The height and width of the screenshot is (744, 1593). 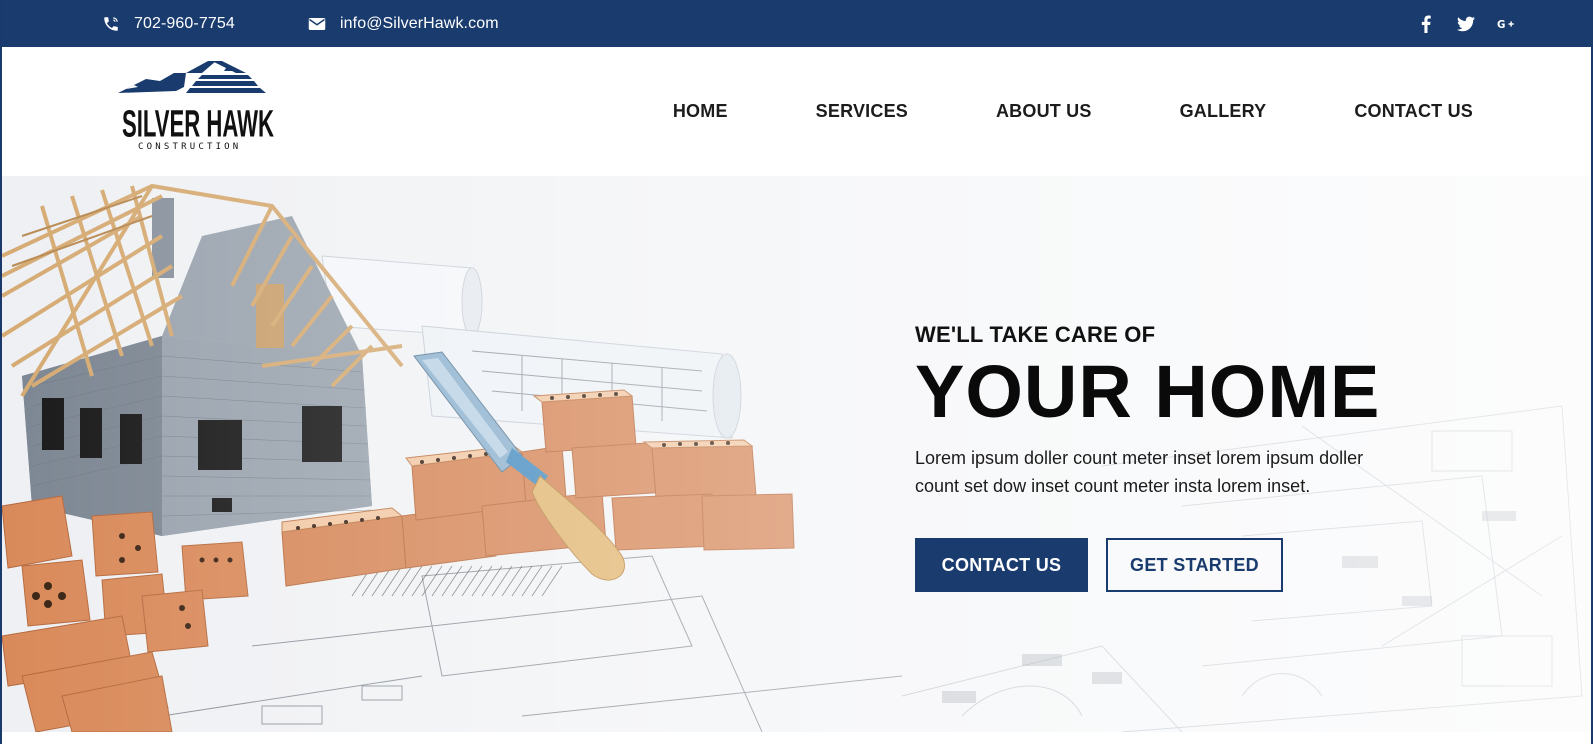 What do you see at coordinates (1044, 111) in the screenshot?
I see `nav-about-us: ABOUT US` at bounding box center [1044, 111].